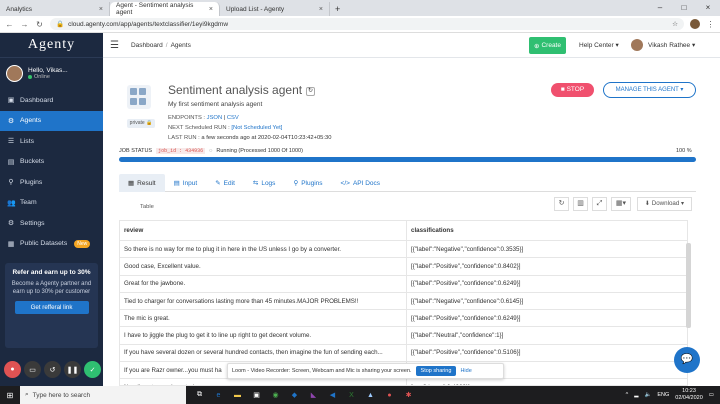 Image resolution: width=720 pixels, height=404 pixels. I want to click on store-icon: ▣, so click(256, 395).